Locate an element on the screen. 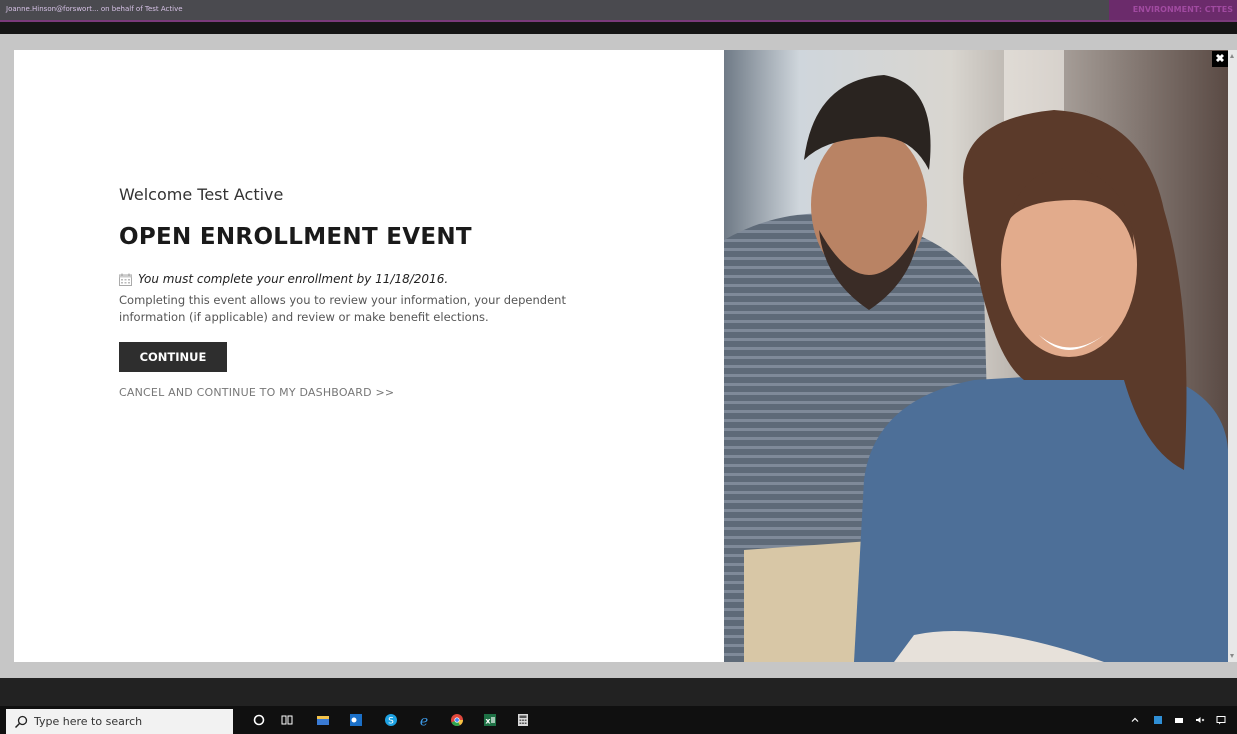 This screenshot has height=734, width=1237. environment-label: ENVIRONMENT: CTTES is located at coordinates (1173, 10).